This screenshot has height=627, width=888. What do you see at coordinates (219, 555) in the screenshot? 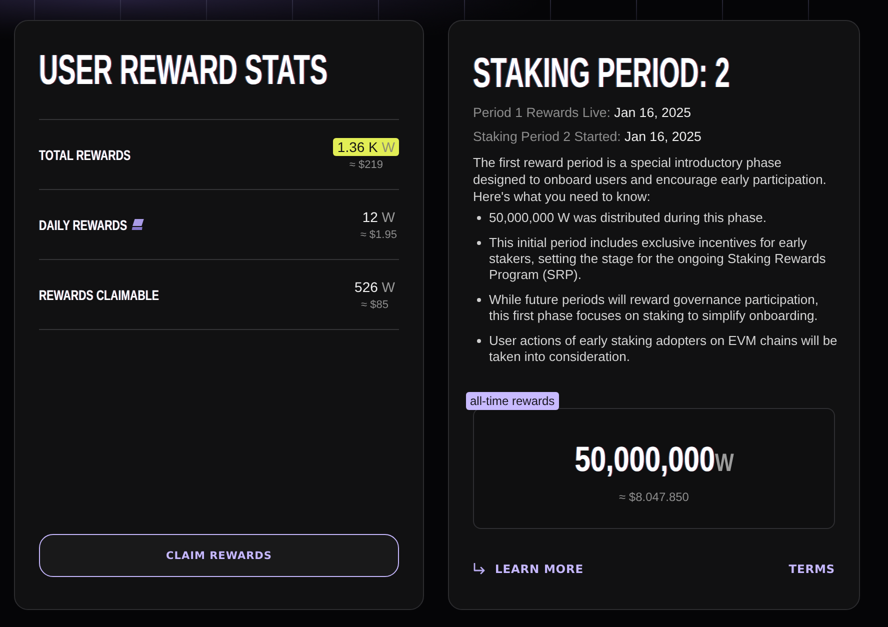
I see `claim-rewards-button: CLAIM REWARDS` at bounding box center [219, 555].